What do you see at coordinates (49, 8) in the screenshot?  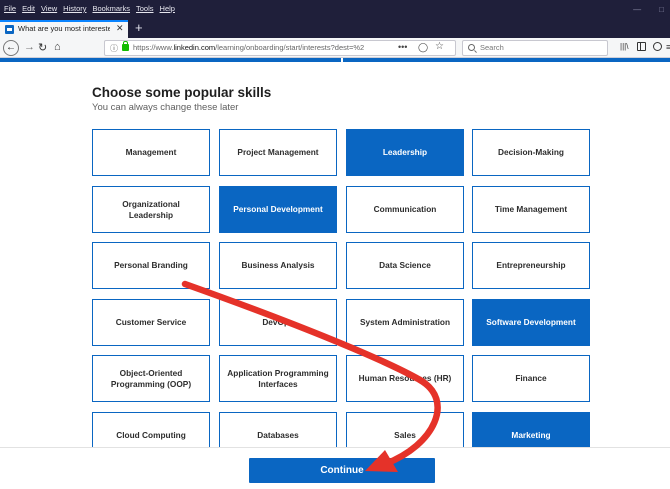 I see `menu-view: View` at bounding box center [49, 8].